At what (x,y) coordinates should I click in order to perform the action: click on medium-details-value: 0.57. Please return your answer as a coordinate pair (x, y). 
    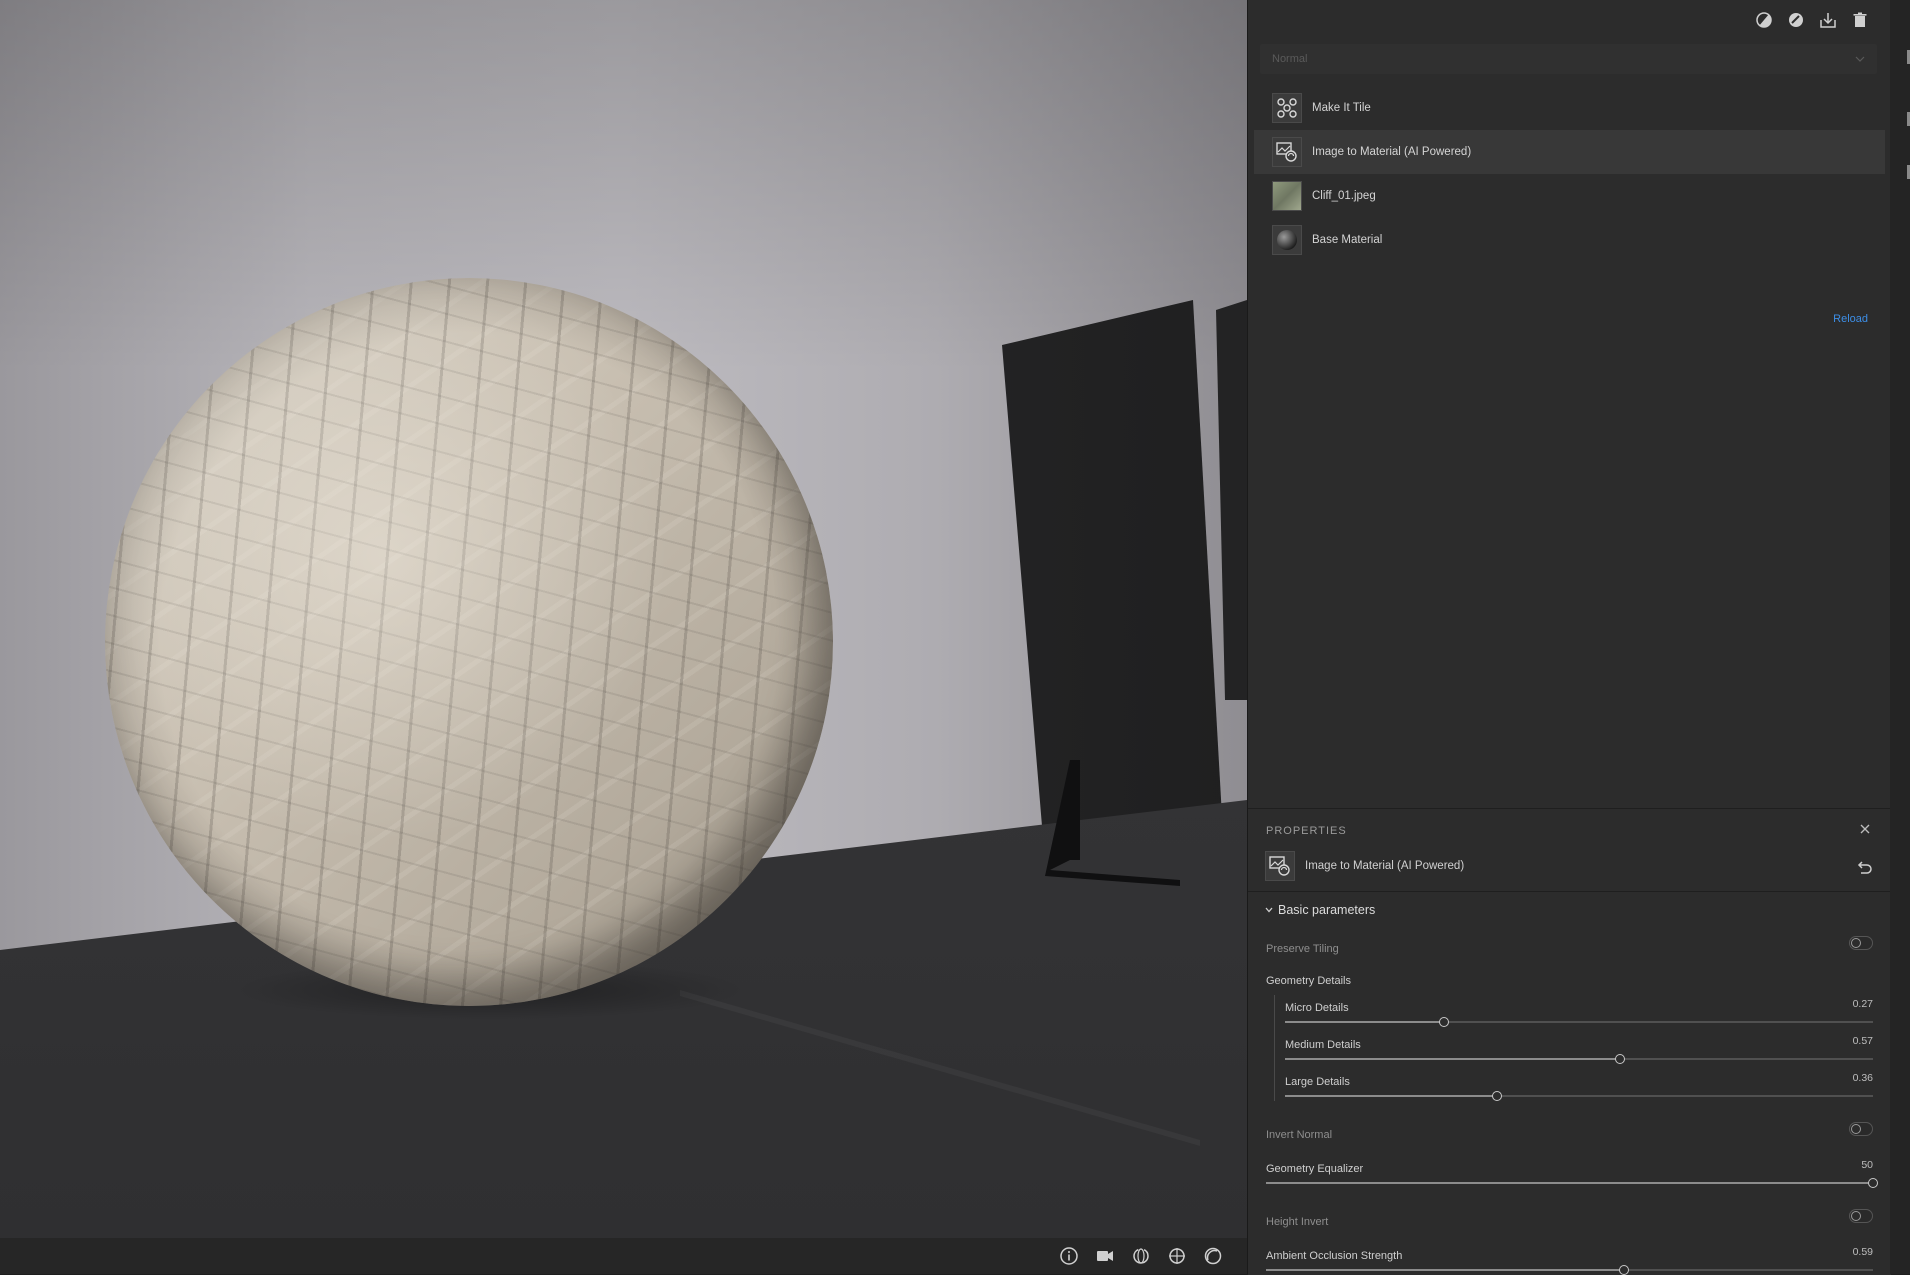
    Looking at the image, I should click on (1862, 1041).